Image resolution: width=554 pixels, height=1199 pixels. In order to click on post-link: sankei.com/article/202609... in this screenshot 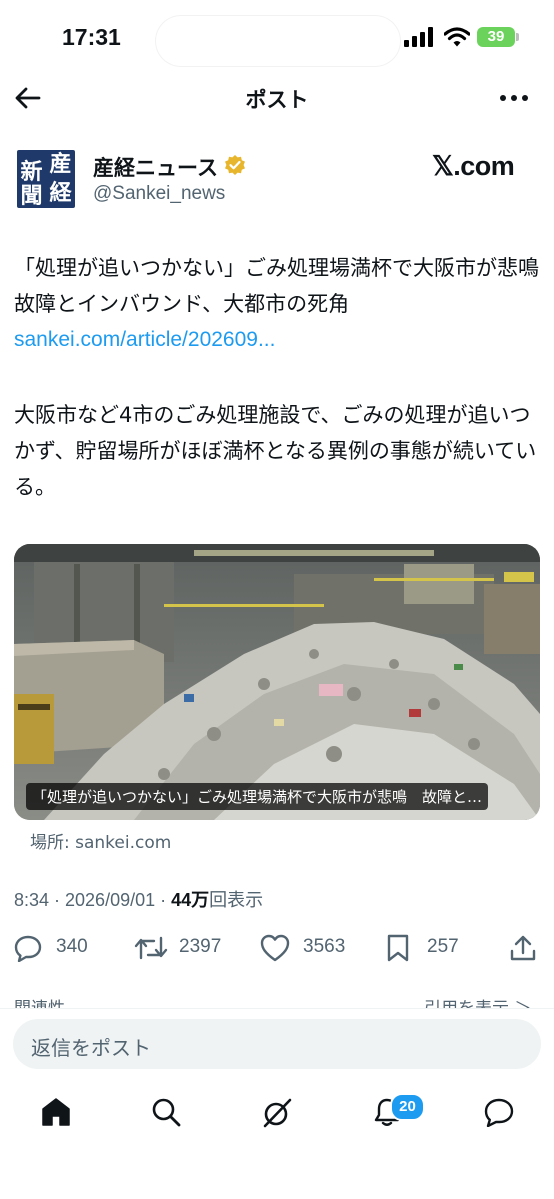, I will do `click(144, 340)`.